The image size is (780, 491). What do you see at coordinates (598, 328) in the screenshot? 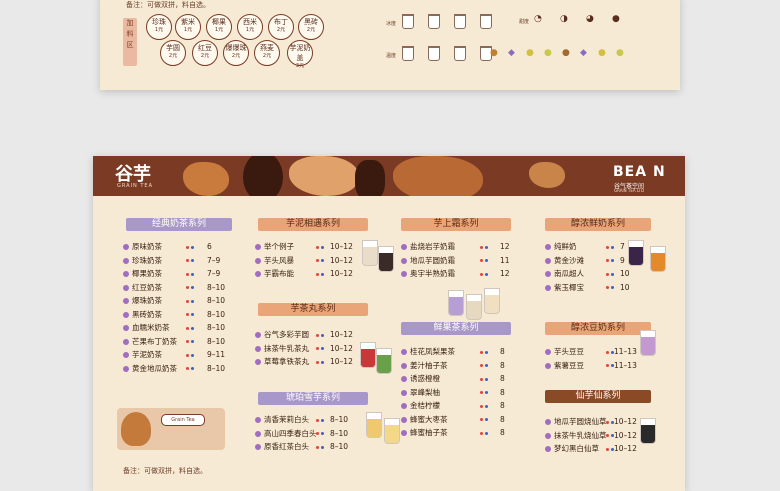
I see `section-title: 醇浓豆奶系列` at bounding box center [598, 328].